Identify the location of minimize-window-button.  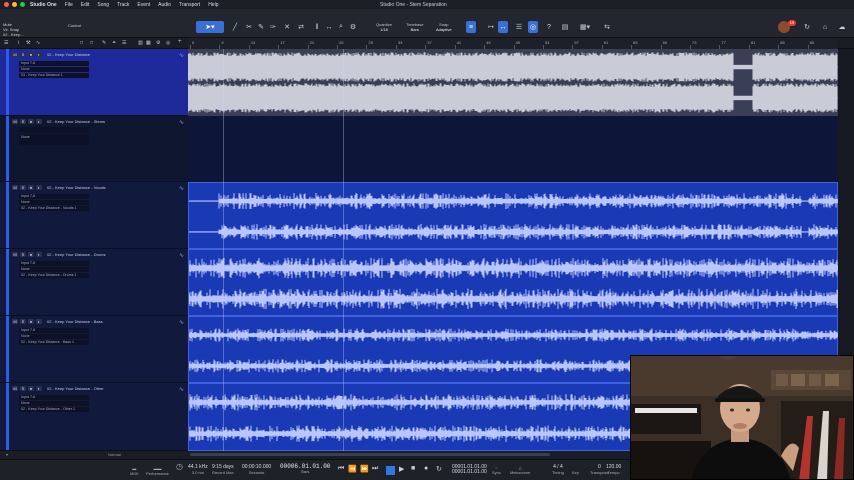
(14, 4).